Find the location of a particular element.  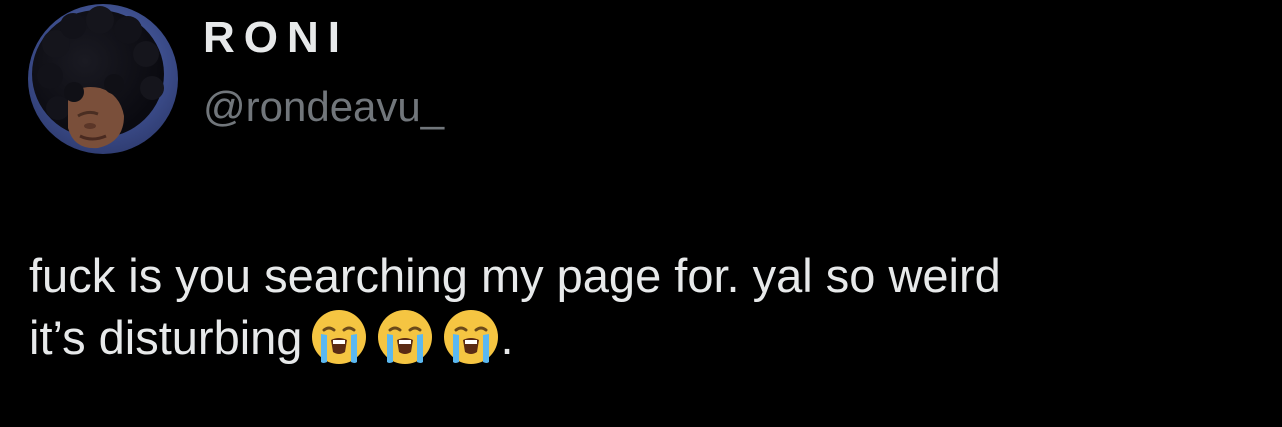

tweet-header: RONI @rondeavu_ is located at coordinates (236, 79).